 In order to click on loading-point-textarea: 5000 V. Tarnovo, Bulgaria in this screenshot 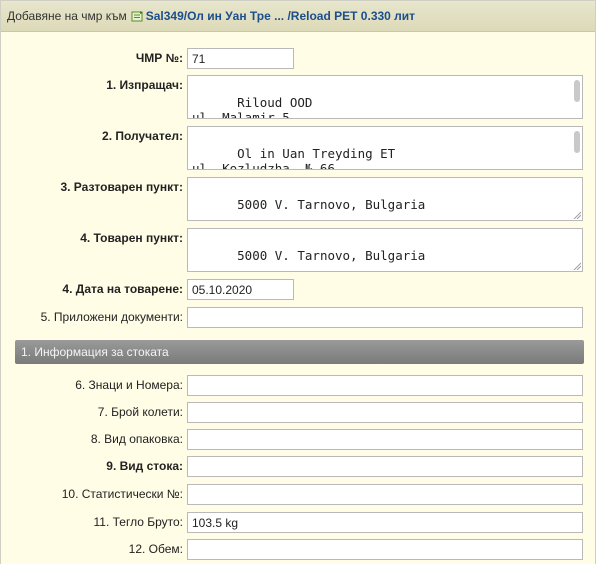, I will do `click(385, 250)`.